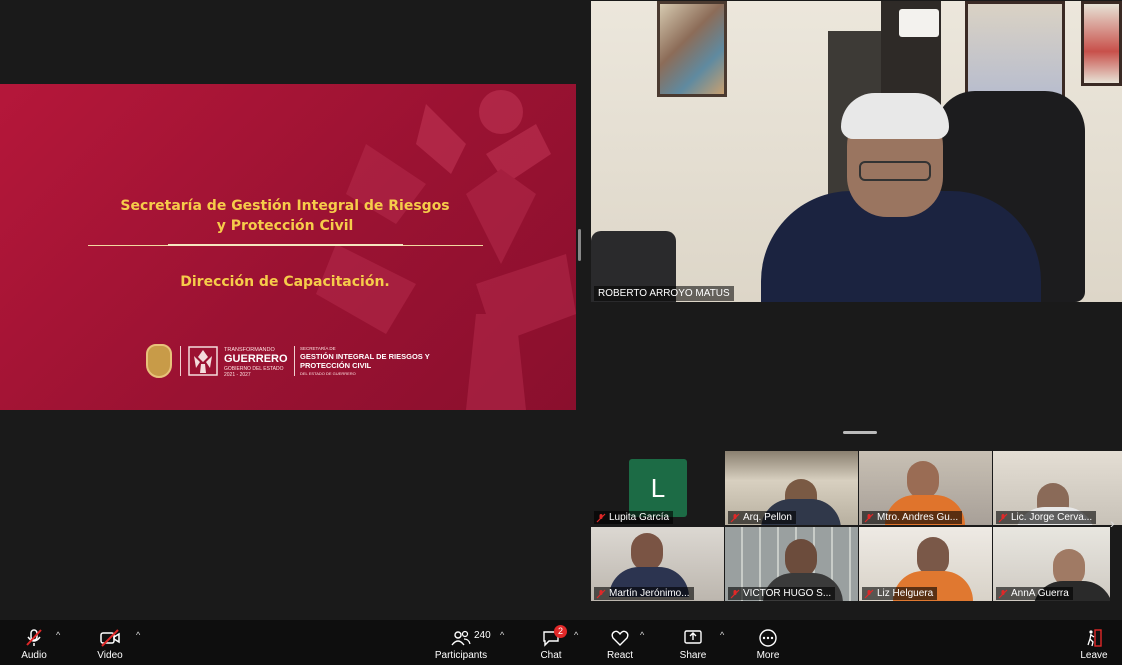 This screenshot has width=1122, height=665. Describe the element at coordinates (58, 635) in the screenshot. I see `audio-options-chevron-icon: ^` at that location.